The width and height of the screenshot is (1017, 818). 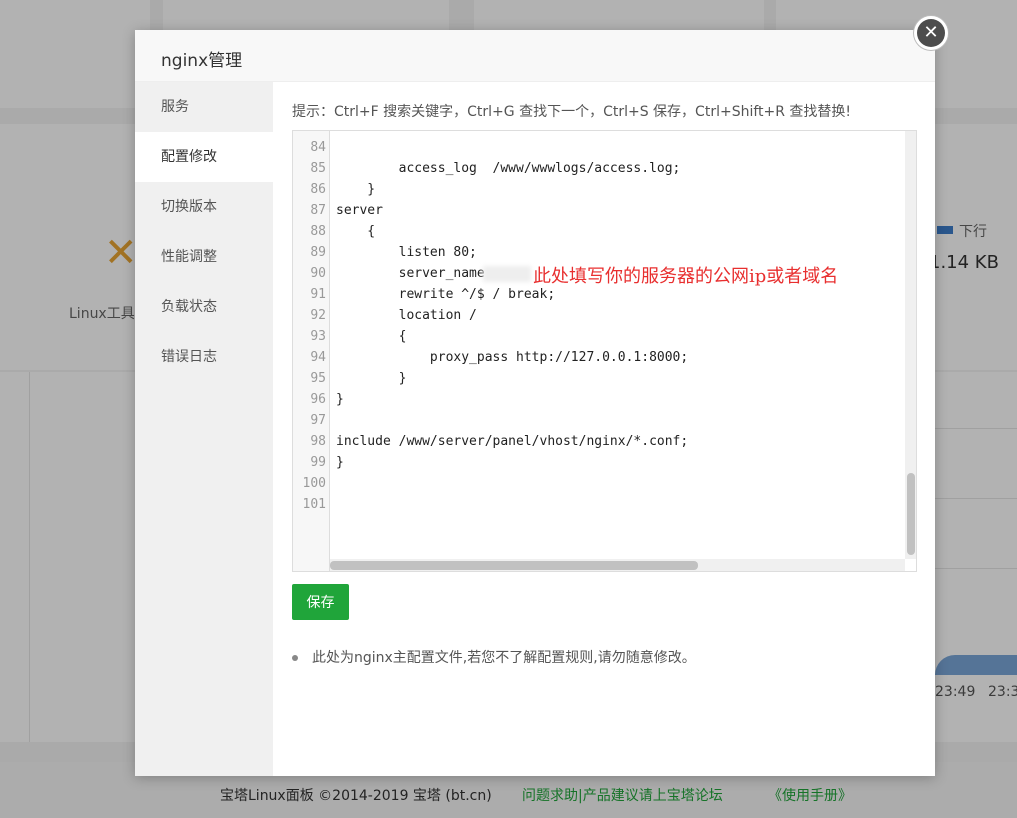 I want to click on code-text: server, so click(x=359, y=210).